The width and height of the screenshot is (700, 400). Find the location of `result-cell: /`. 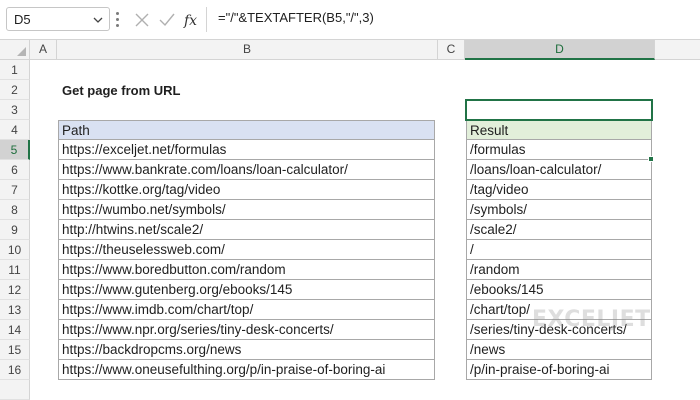

result-cell: / is located at coordinates (559, 250).